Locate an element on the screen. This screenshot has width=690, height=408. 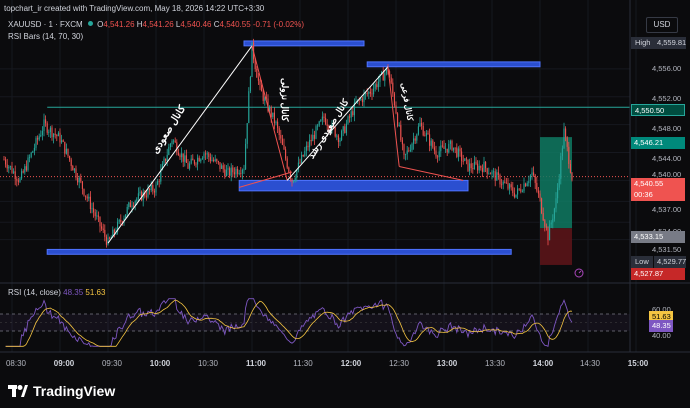
countdown-tag: 00:36 is located at coordinates (658, 195).